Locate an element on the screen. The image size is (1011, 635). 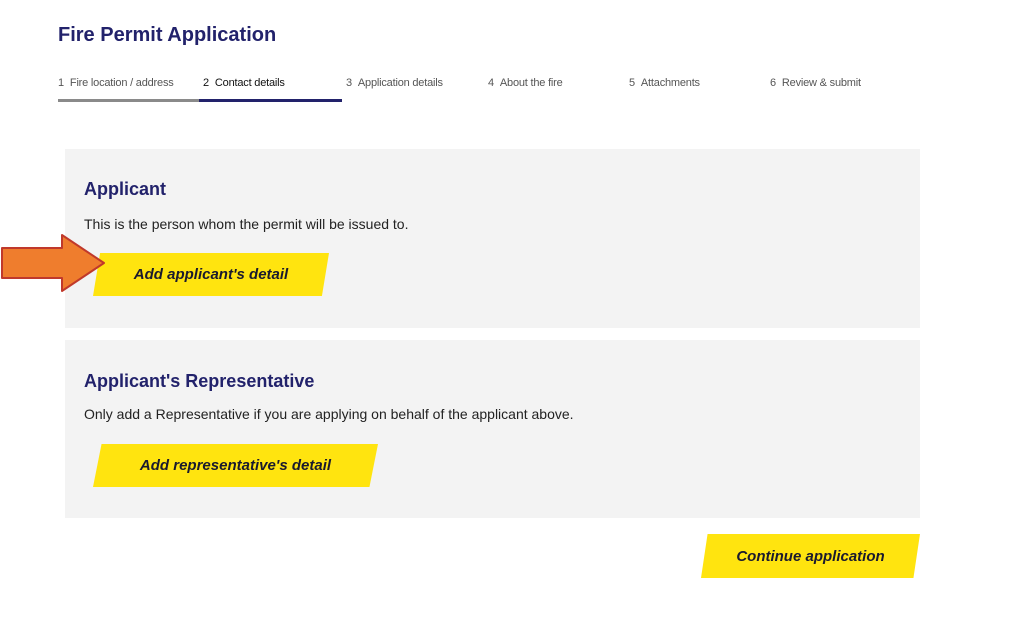
step-number: 3 is located at coordinates (349, 83).